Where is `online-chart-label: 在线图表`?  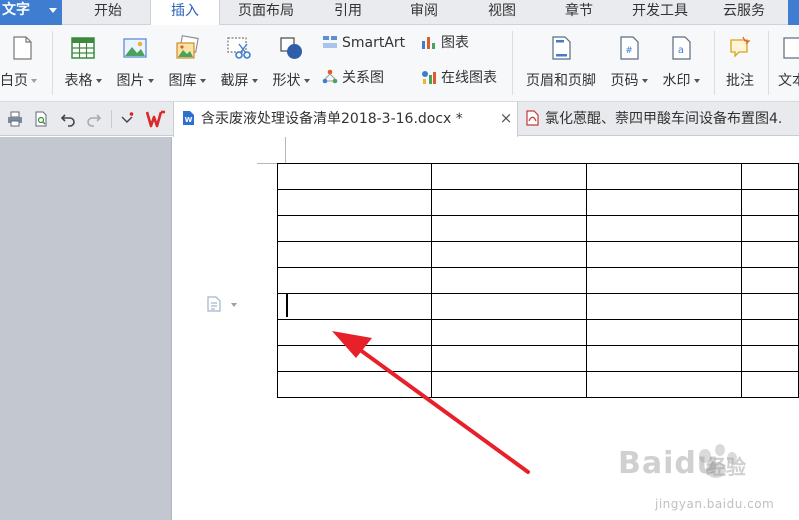 online-chart-label: 在线图表 is located at coordinates (469, 78).